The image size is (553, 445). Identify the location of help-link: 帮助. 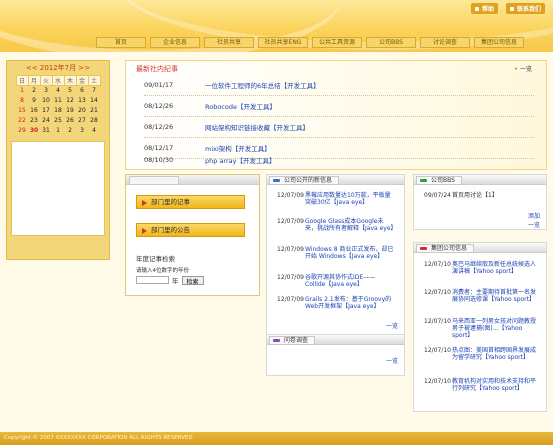
(484, 8).